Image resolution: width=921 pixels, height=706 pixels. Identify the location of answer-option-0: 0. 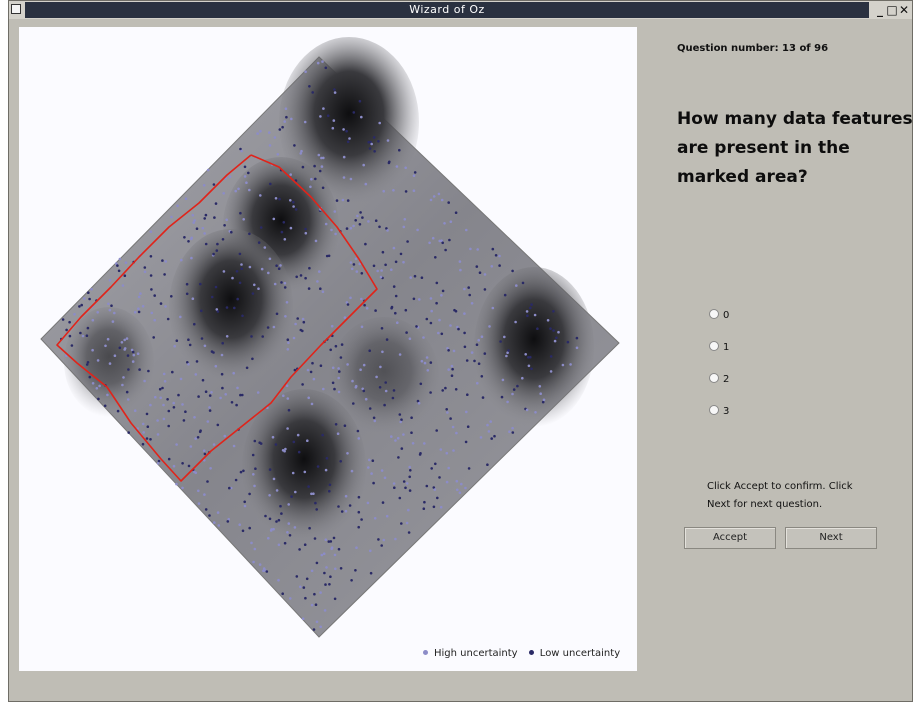
(719, 316).